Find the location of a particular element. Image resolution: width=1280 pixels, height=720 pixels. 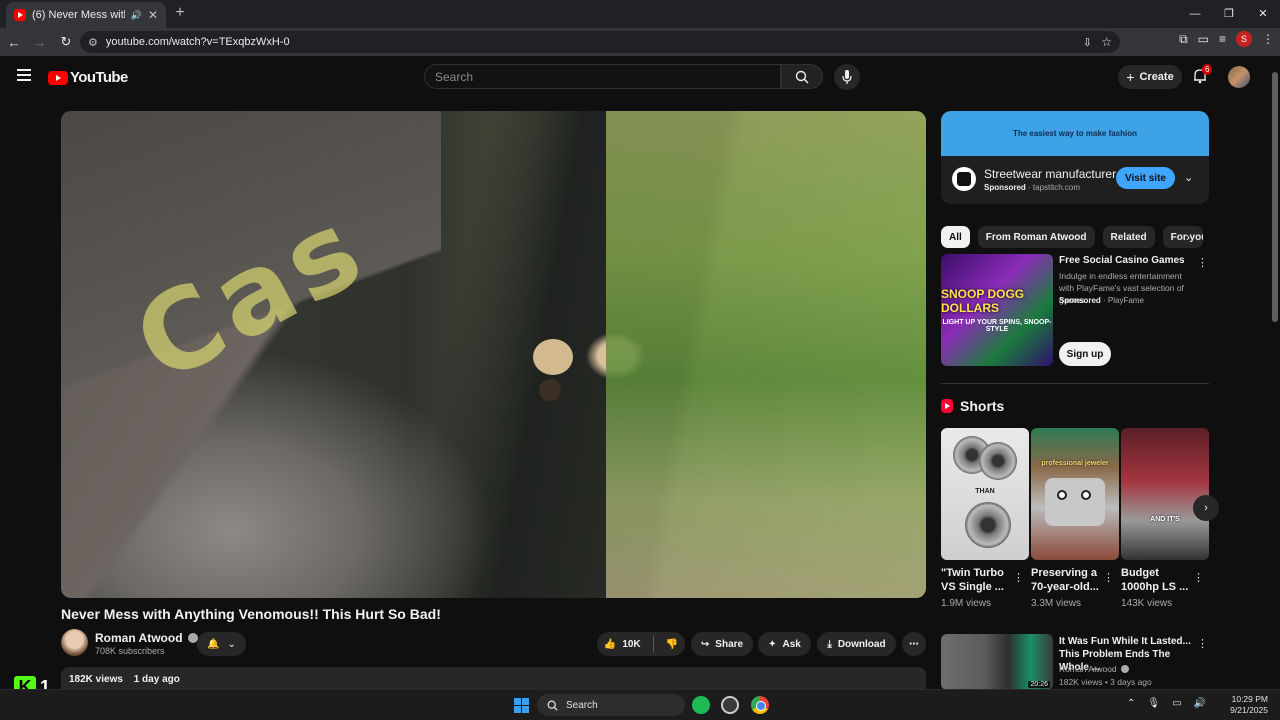

like-dislike-group: 👍 10K 👎 is located at coordinates (641, 644).